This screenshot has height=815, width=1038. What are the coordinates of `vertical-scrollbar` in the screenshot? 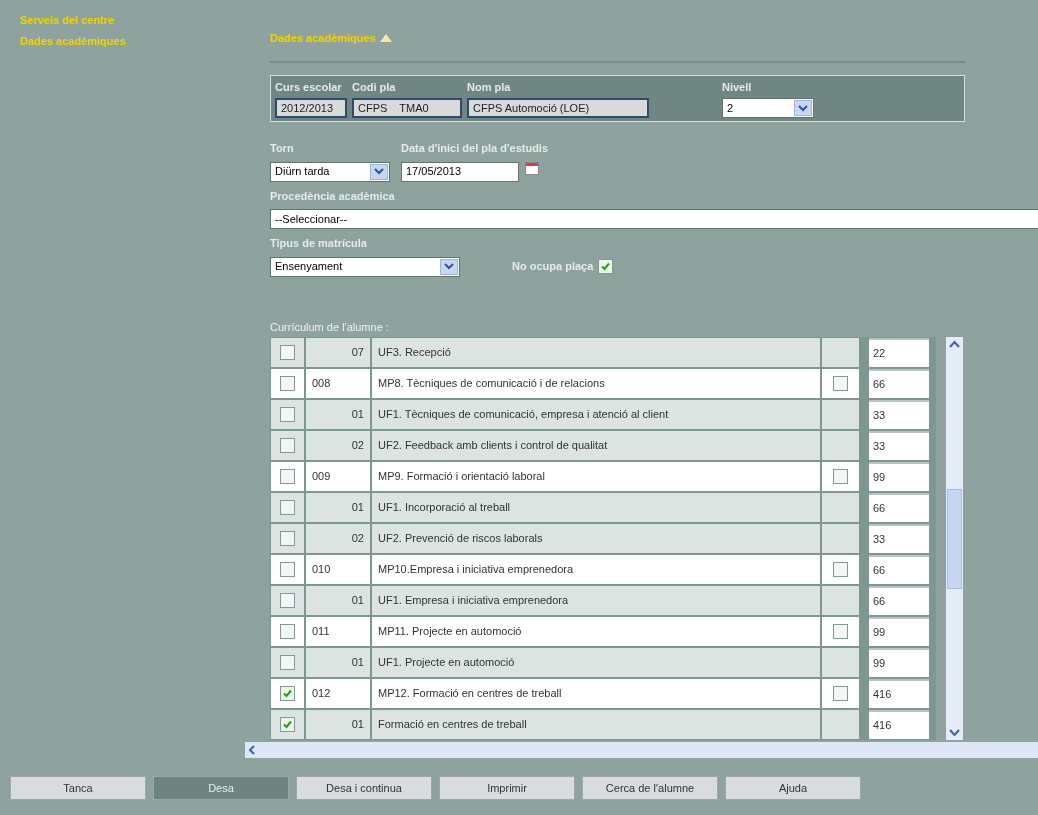 It's located at (954, 538).